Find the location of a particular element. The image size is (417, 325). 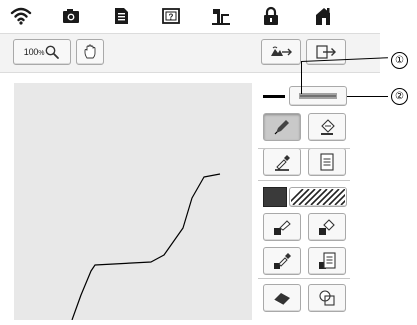

region-pattern-button is located at coordinates (318, 197).